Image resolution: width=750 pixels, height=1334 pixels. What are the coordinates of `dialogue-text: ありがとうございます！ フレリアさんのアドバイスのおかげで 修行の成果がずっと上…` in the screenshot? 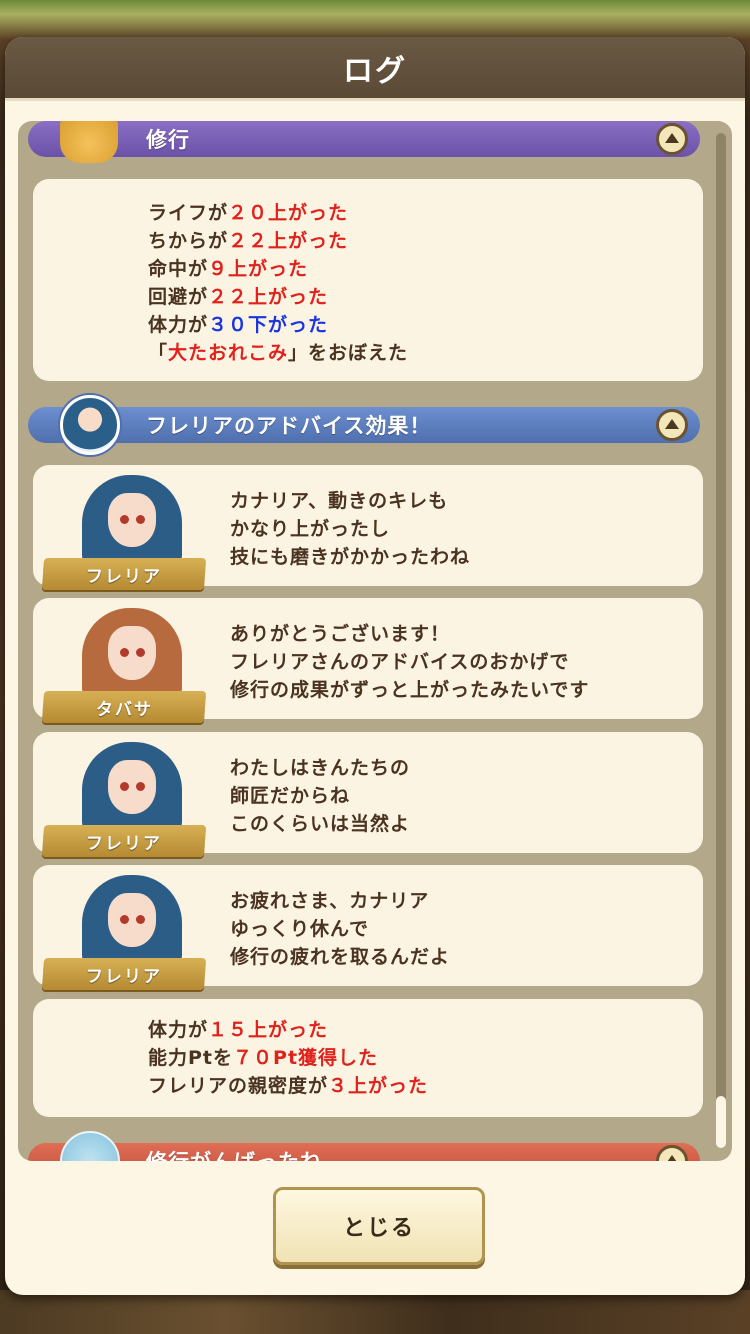 It's located at (410, 662).